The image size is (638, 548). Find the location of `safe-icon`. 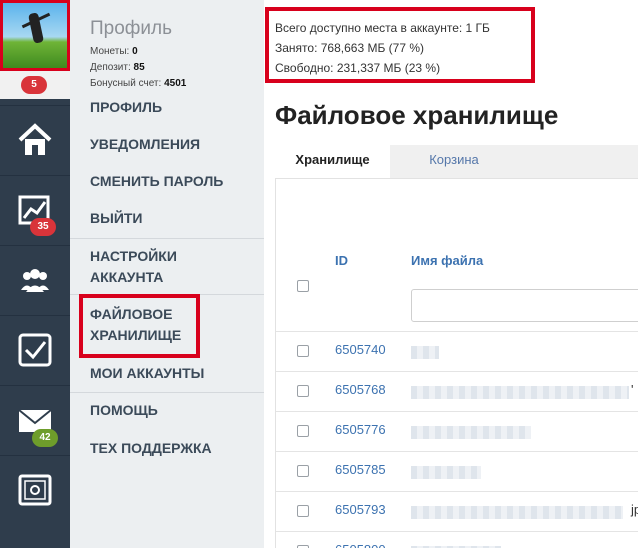

safe-icon is located at coordinates (35, 490).